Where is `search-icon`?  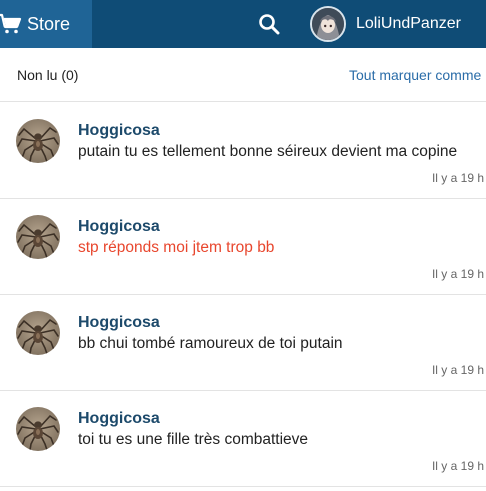 search-icon is located at coordinates (269, 24).